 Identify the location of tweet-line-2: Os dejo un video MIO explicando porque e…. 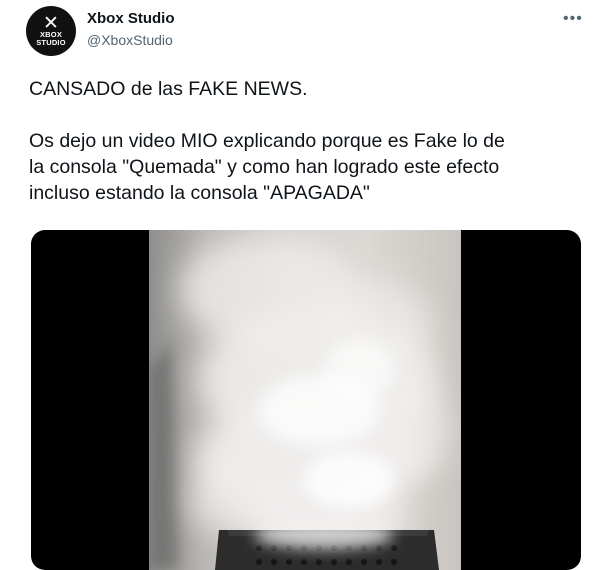
(267, 141).